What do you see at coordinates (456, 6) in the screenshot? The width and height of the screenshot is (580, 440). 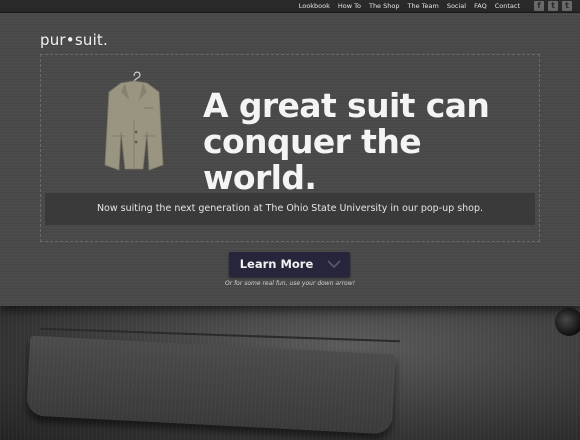 I see `nav-link-social: Social` at bounding box center [456, 6].